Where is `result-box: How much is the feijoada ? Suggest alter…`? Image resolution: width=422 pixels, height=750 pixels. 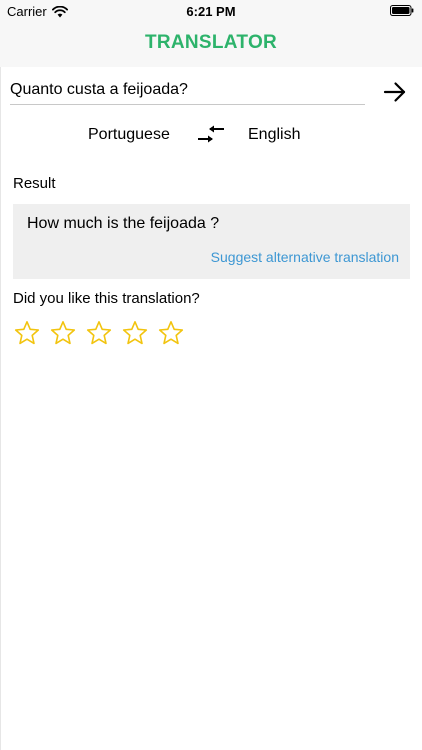
result-box: How much is the feijoada ? Suggest alter… is located at coordinates (211, 241).